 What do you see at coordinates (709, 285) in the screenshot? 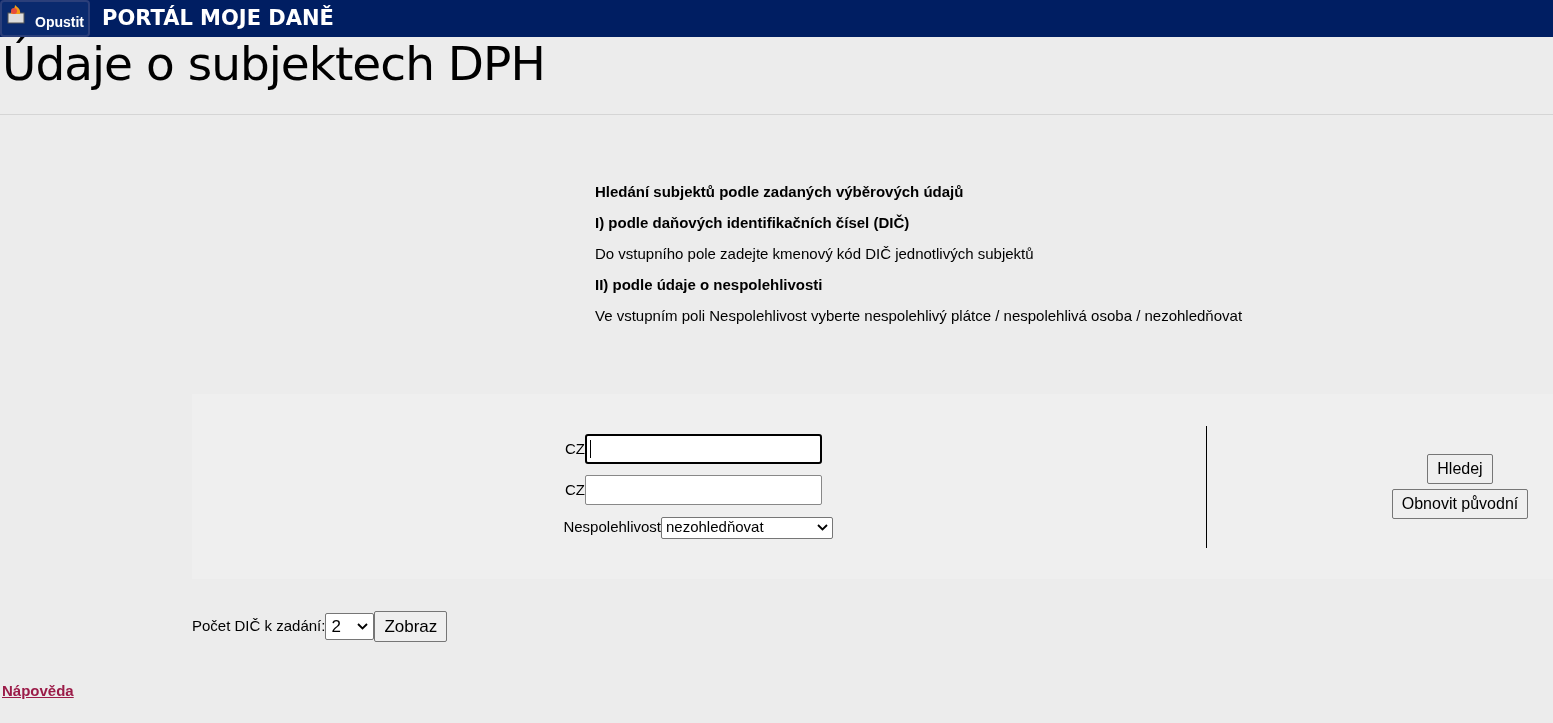
I see `section-heading: II) podle údaje o nespolehlivosti` at bounding box center [709, 285].